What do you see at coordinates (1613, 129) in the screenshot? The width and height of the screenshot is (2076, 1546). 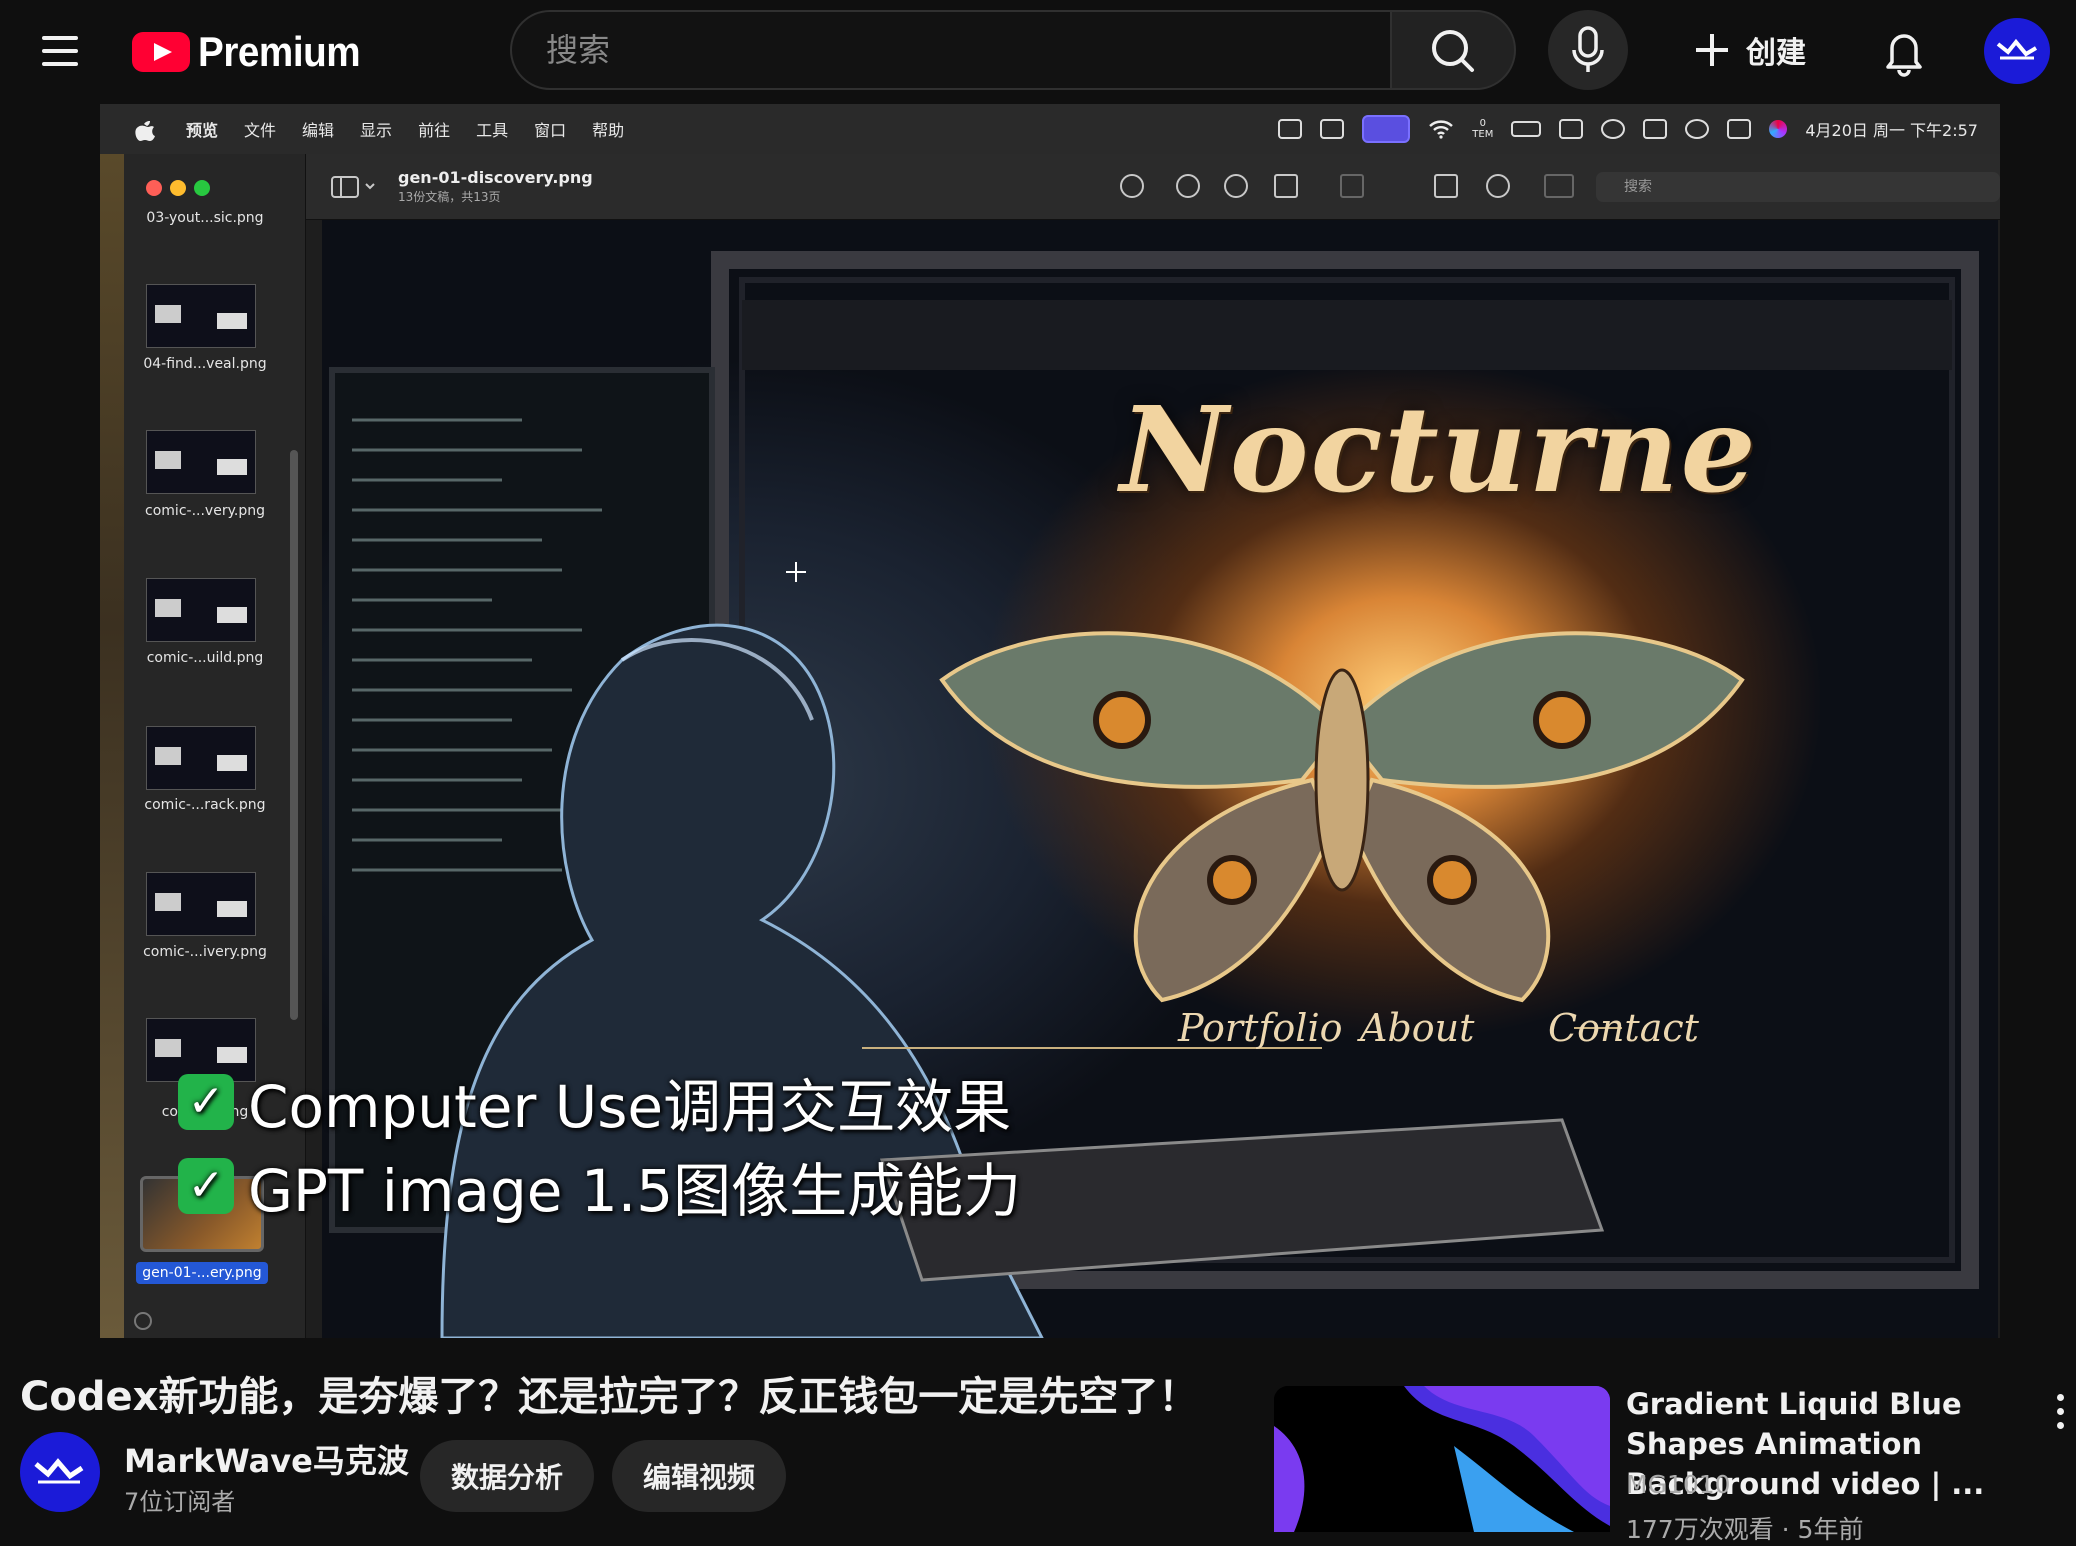 I see `focus-icon` at bounding box center [1613, 129].